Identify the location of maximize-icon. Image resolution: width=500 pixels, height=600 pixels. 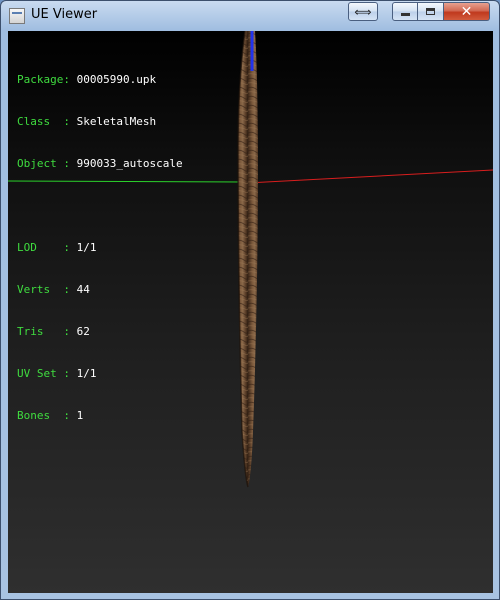
(430, 11).